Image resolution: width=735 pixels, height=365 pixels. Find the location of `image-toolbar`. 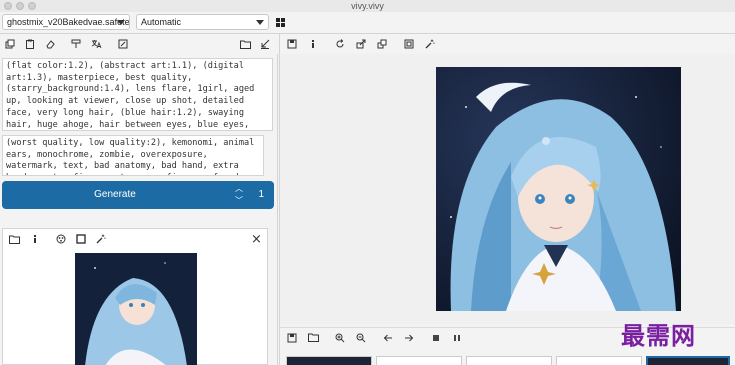

image-toolbar is located at coordinates (507, 44).